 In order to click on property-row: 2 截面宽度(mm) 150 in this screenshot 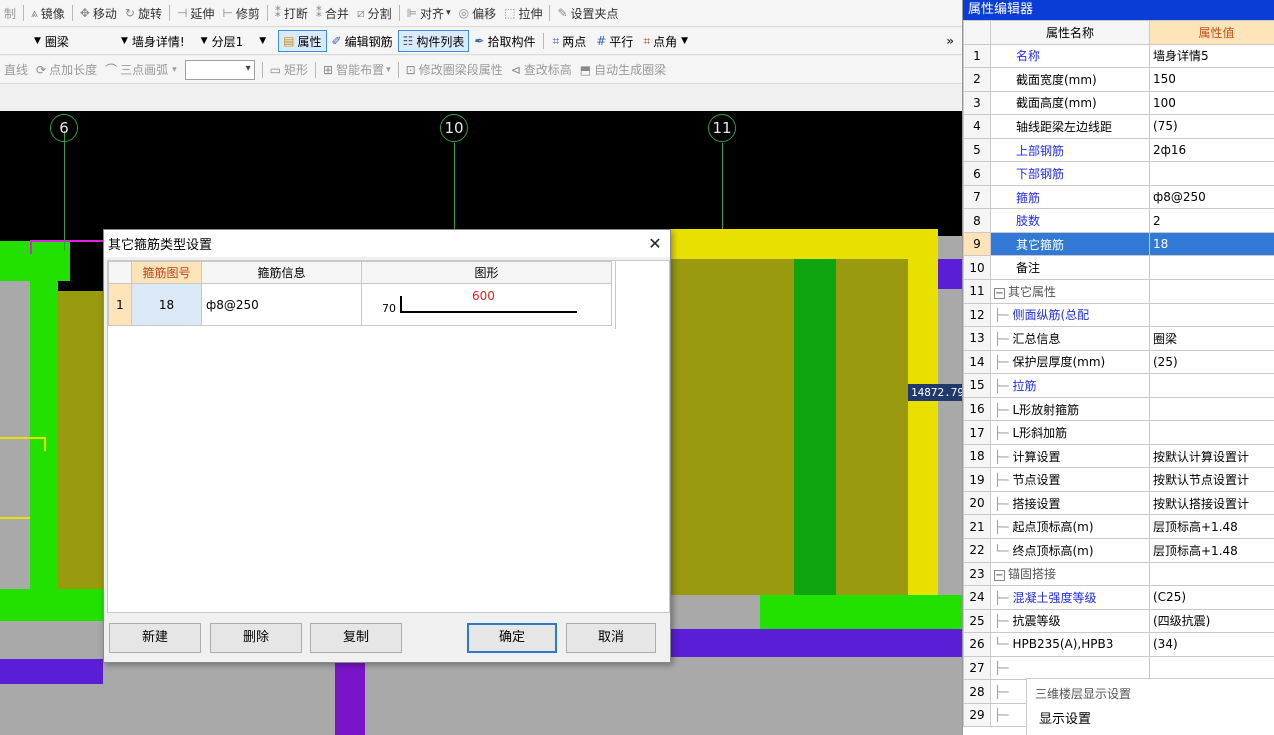, I will do `click(1118, 79)`.